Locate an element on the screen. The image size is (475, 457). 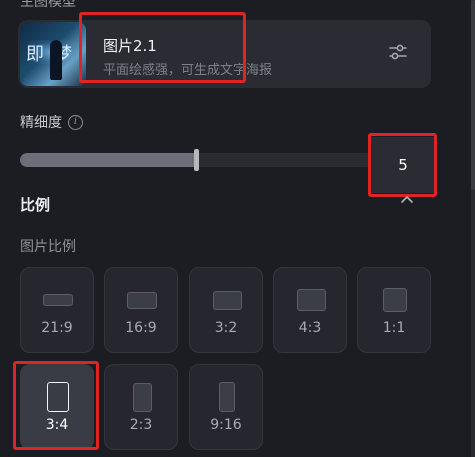
precision-value: 5 is located at coordinates (403, 165).